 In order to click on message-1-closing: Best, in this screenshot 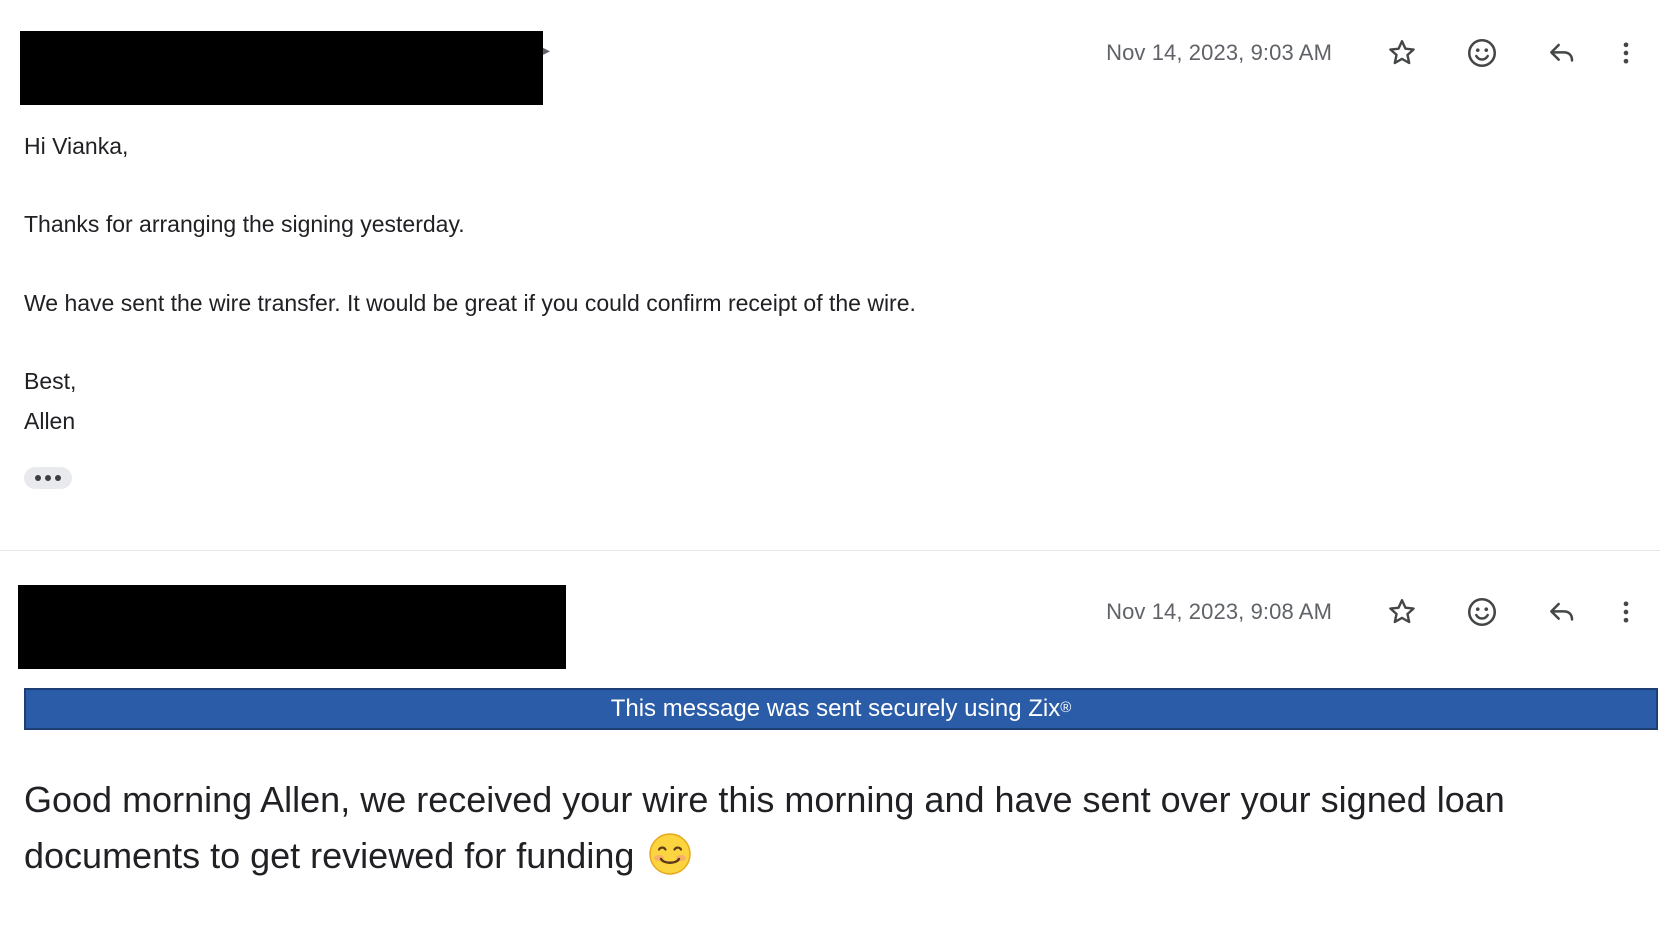, I will do `click(50, 381)`.